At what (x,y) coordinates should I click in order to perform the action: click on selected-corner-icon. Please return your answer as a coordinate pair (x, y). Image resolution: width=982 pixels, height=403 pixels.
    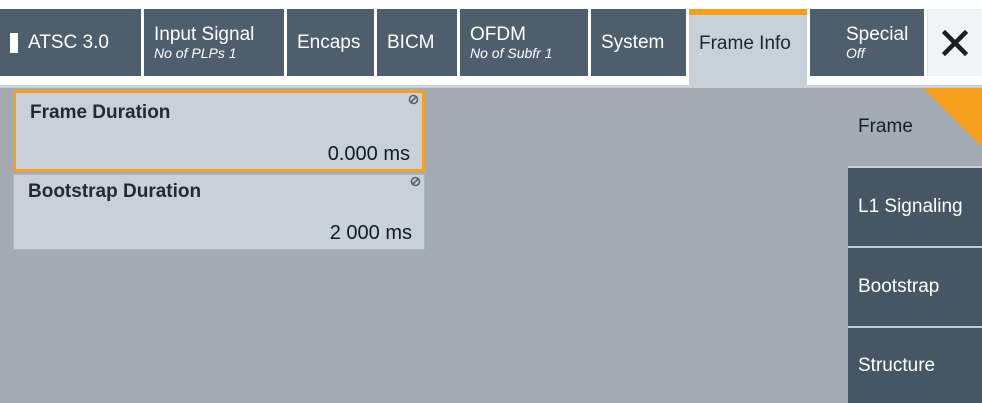
    Looking at the image, I should click on (952, 117).